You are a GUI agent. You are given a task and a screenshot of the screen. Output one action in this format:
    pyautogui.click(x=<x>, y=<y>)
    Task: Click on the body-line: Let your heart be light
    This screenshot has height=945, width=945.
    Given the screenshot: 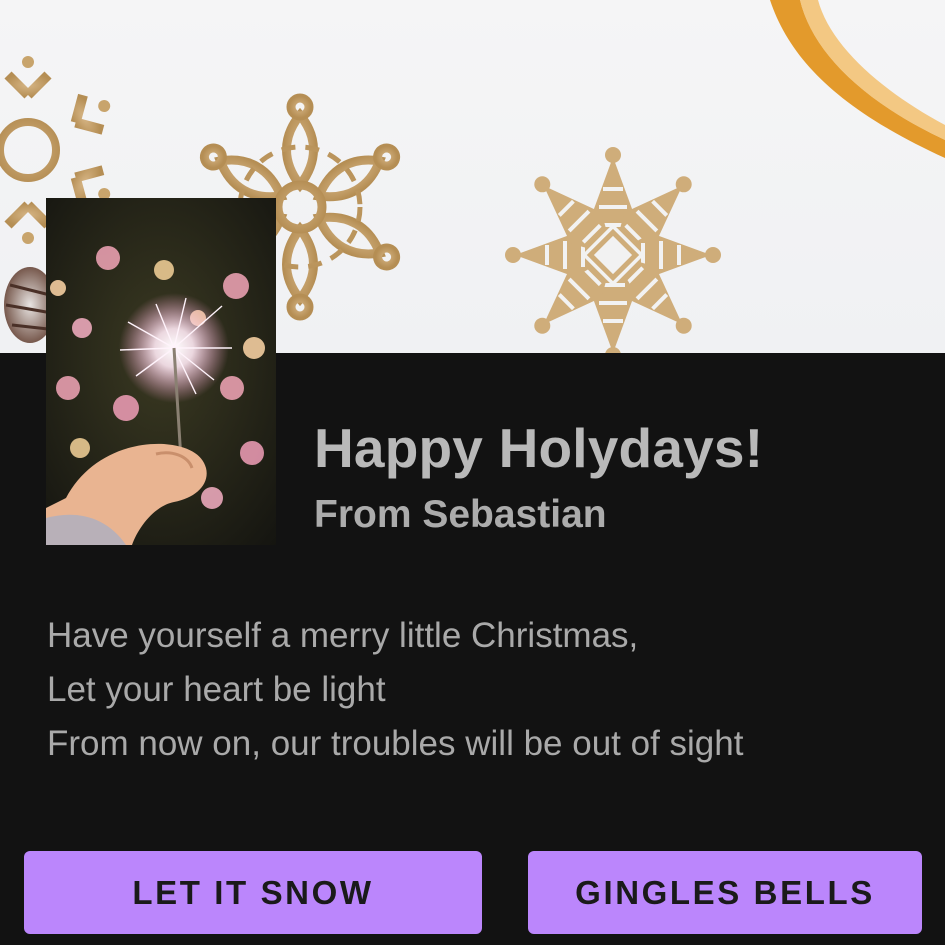 What is the action you would take?
    pyautogui.click(x=216, y=689)
    